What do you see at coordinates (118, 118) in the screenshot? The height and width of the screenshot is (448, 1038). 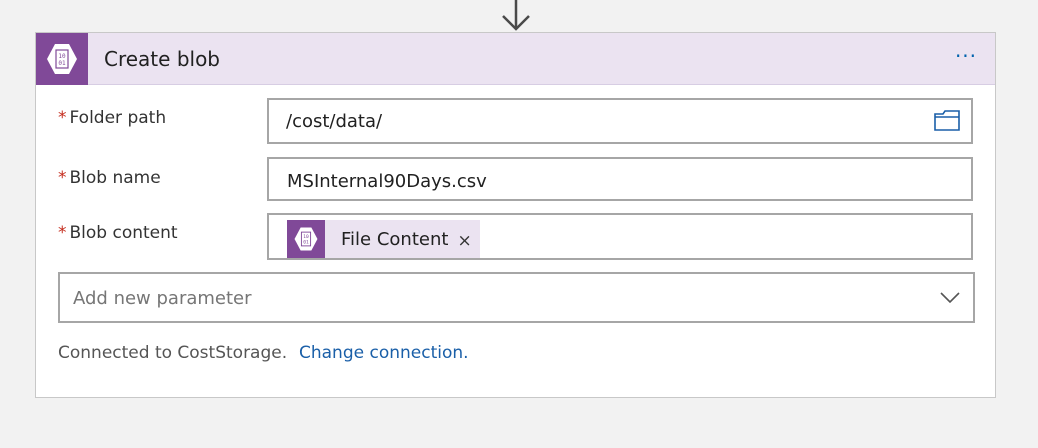 I see `folder-path-label-text: Folder path` at bounding box center [118, 118].